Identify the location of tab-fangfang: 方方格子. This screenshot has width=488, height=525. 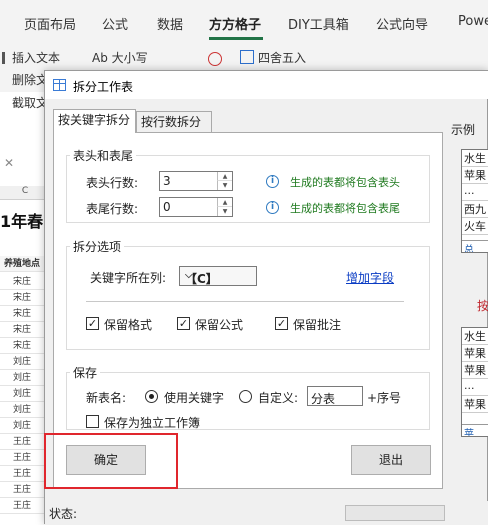
(235, 23).